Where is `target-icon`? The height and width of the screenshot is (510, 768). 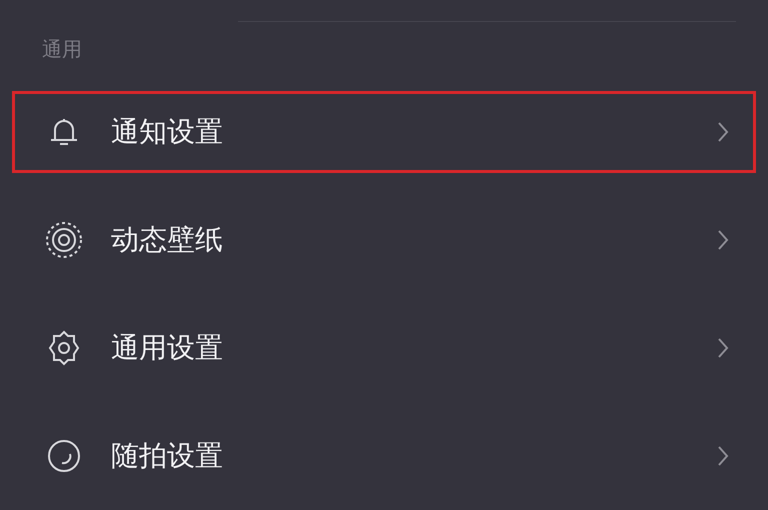 target-icon is located at coordinates (64, 240).